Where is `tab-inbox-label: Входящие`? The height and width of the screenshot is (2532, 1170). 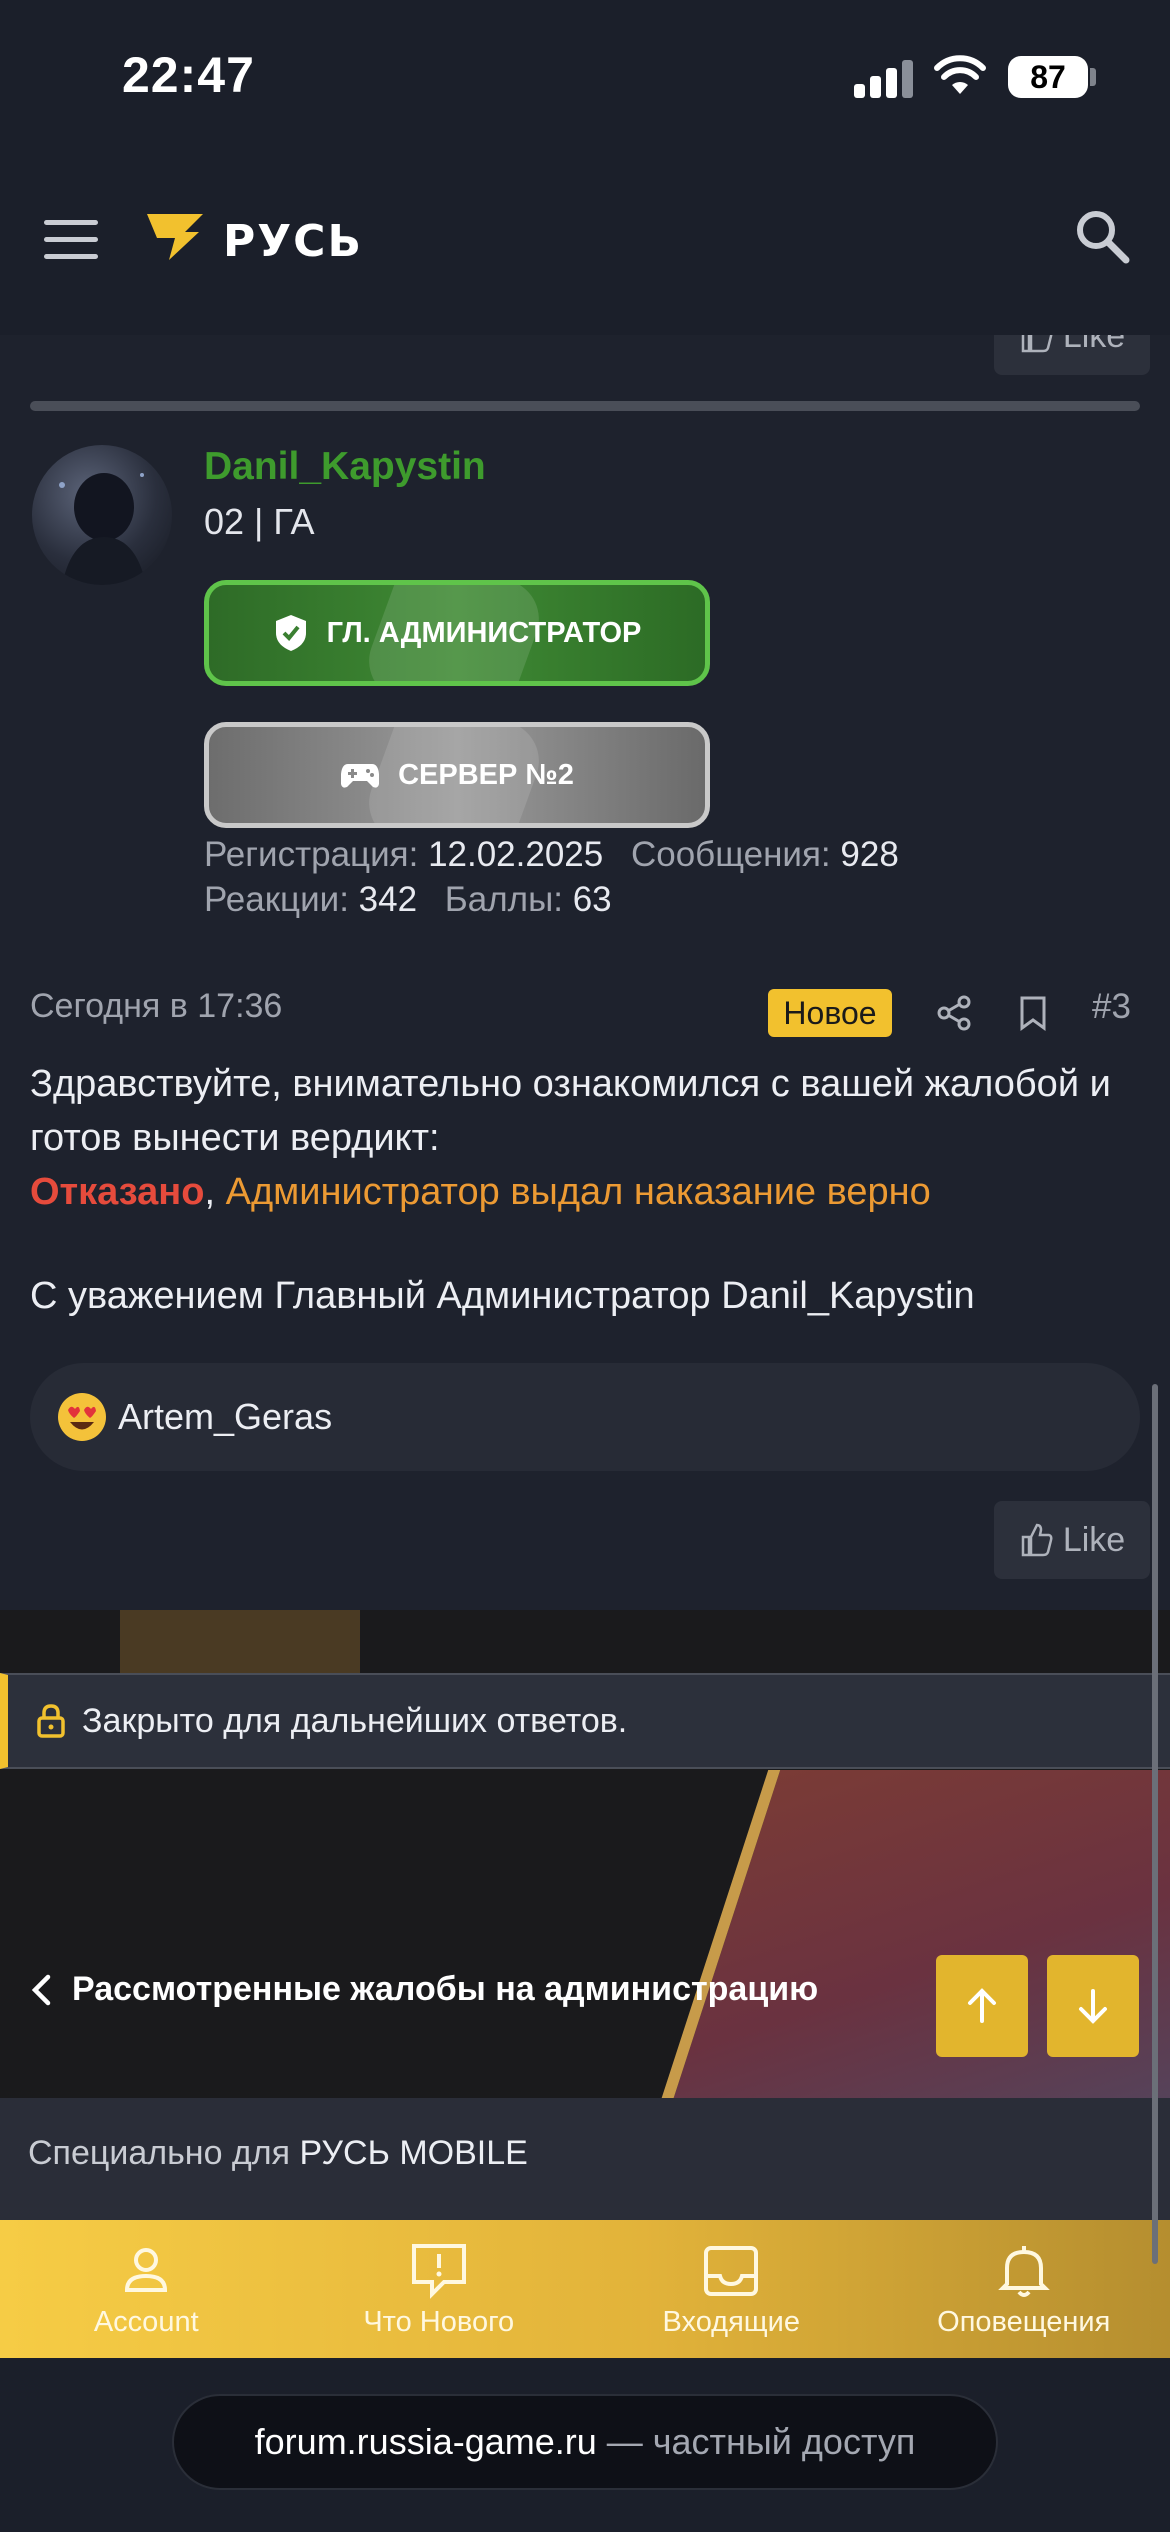
tab-inbox-label: Входящие is located at coordinates (731, 2321).